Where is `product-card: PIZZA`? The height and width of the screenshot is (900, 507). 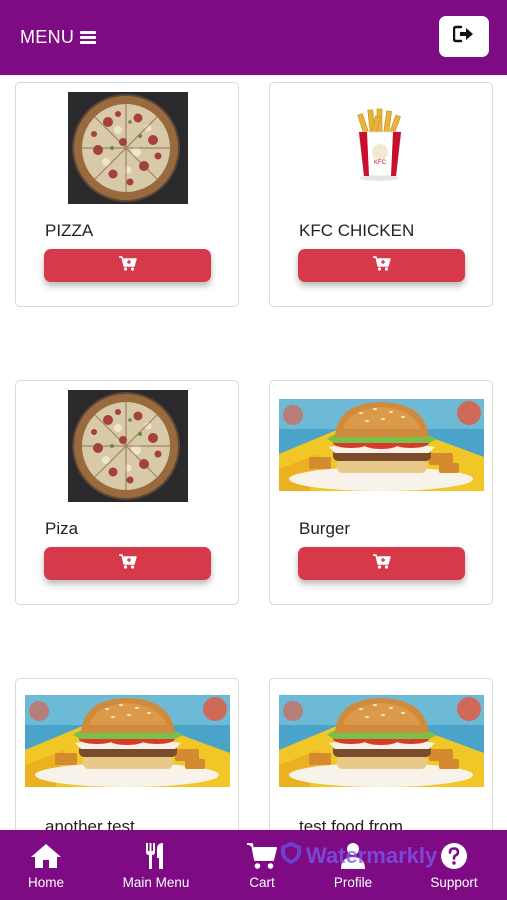
product-card: PIZZA is located at coordinates (127, 194).